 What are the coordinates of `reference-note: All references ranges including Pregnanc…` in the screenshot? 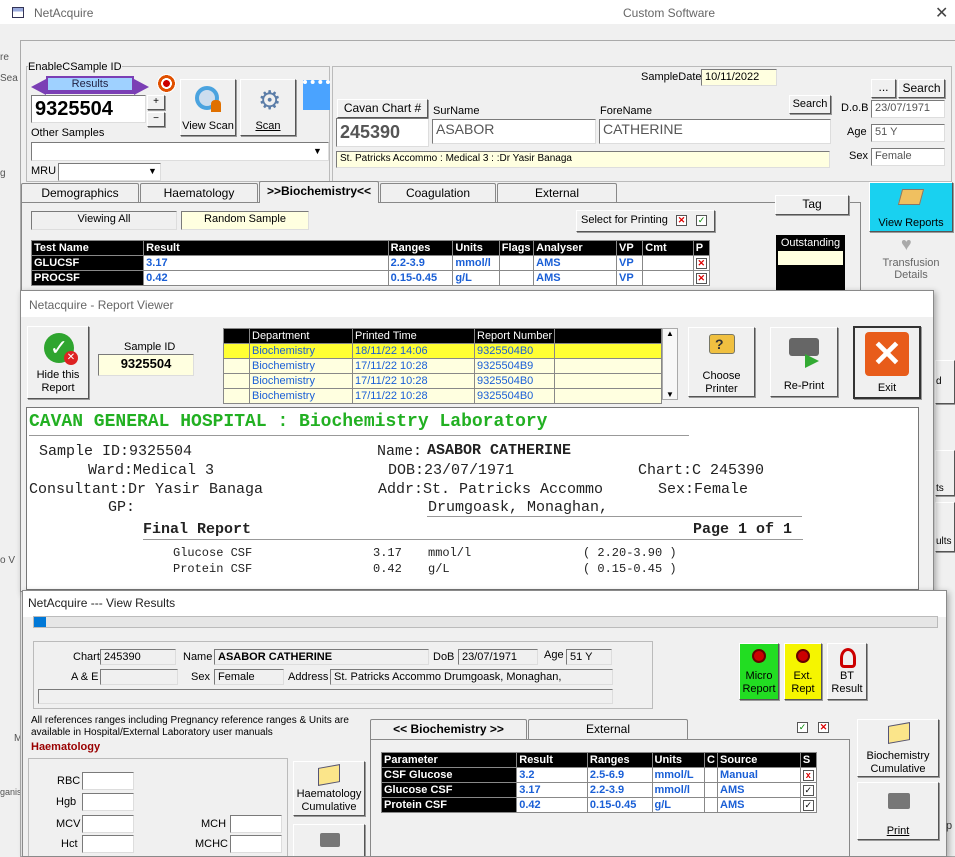 It's located at (190, 726).